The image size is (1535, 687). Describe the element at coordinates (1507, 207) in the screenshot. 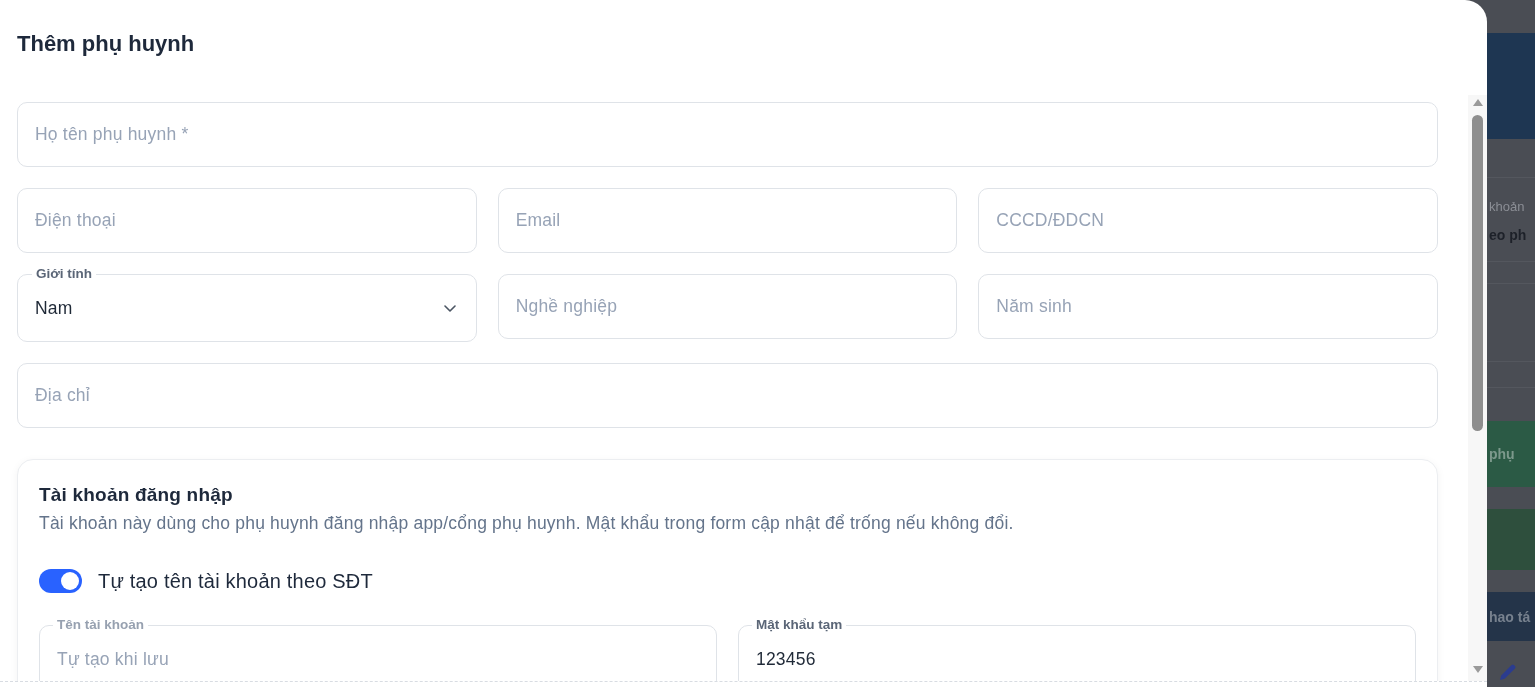

I see `caption-text: khoản` at that location.